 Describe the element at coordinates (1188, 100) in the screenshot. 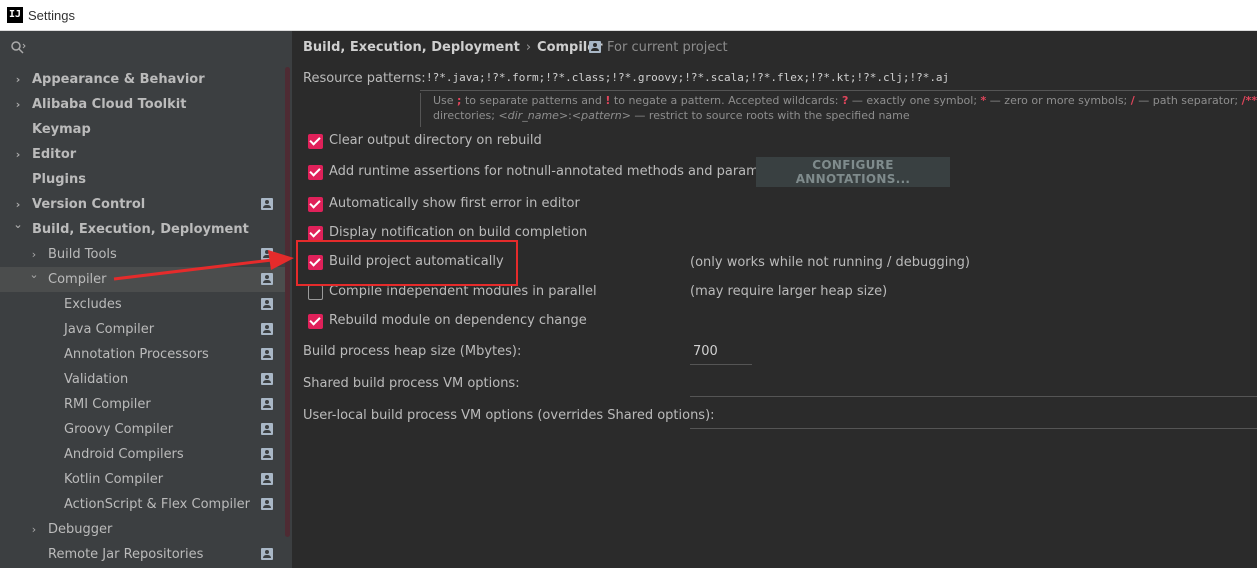

I see `hint-text: — path separator;` at that location.